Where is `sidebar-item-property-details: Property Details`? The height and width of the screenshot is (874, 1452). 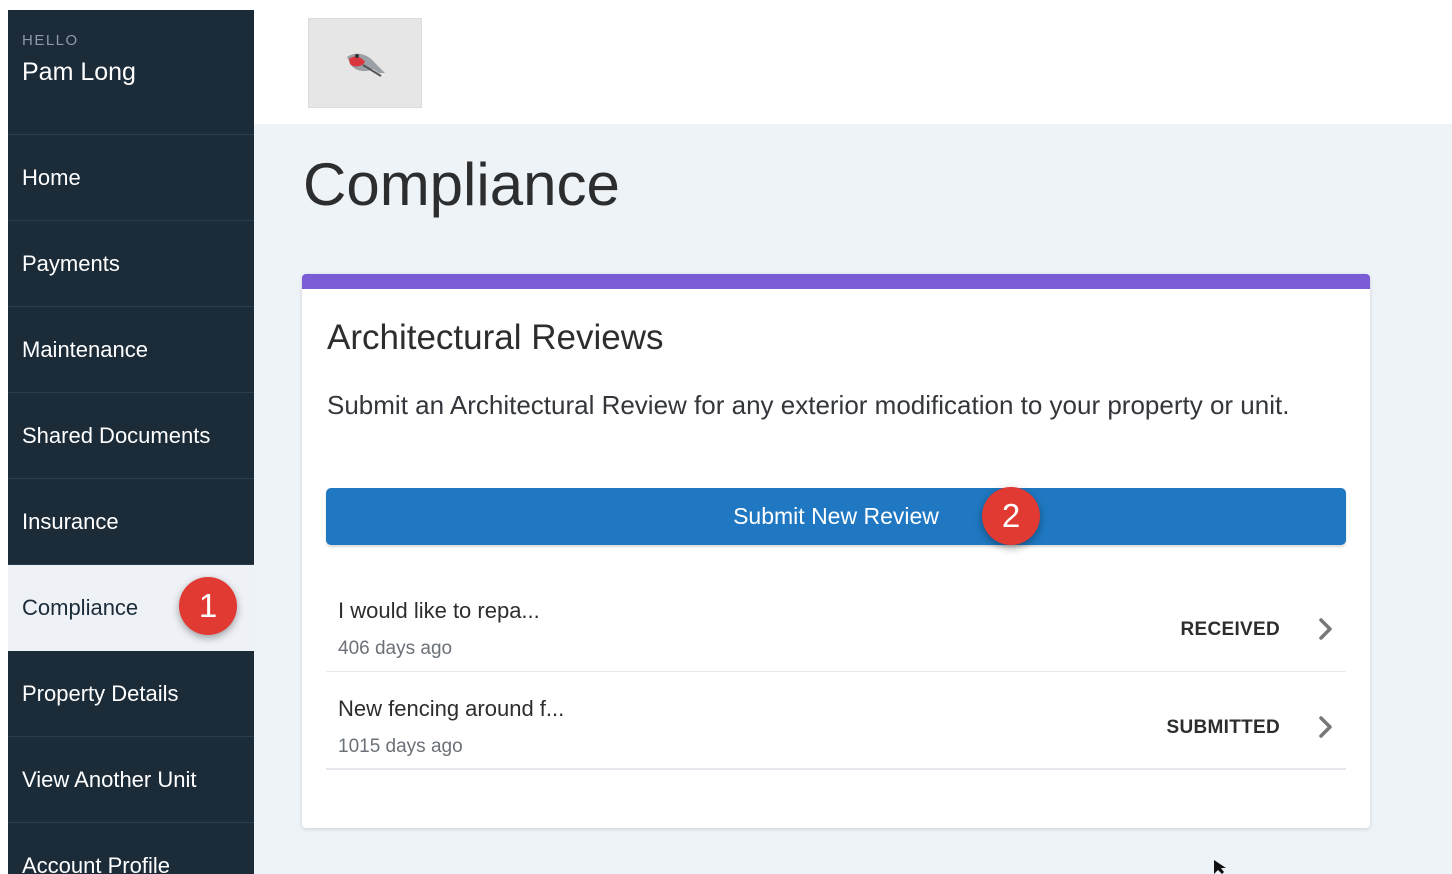 sidebar-item-property-details: Property Details is located at coordinates (131, 694).